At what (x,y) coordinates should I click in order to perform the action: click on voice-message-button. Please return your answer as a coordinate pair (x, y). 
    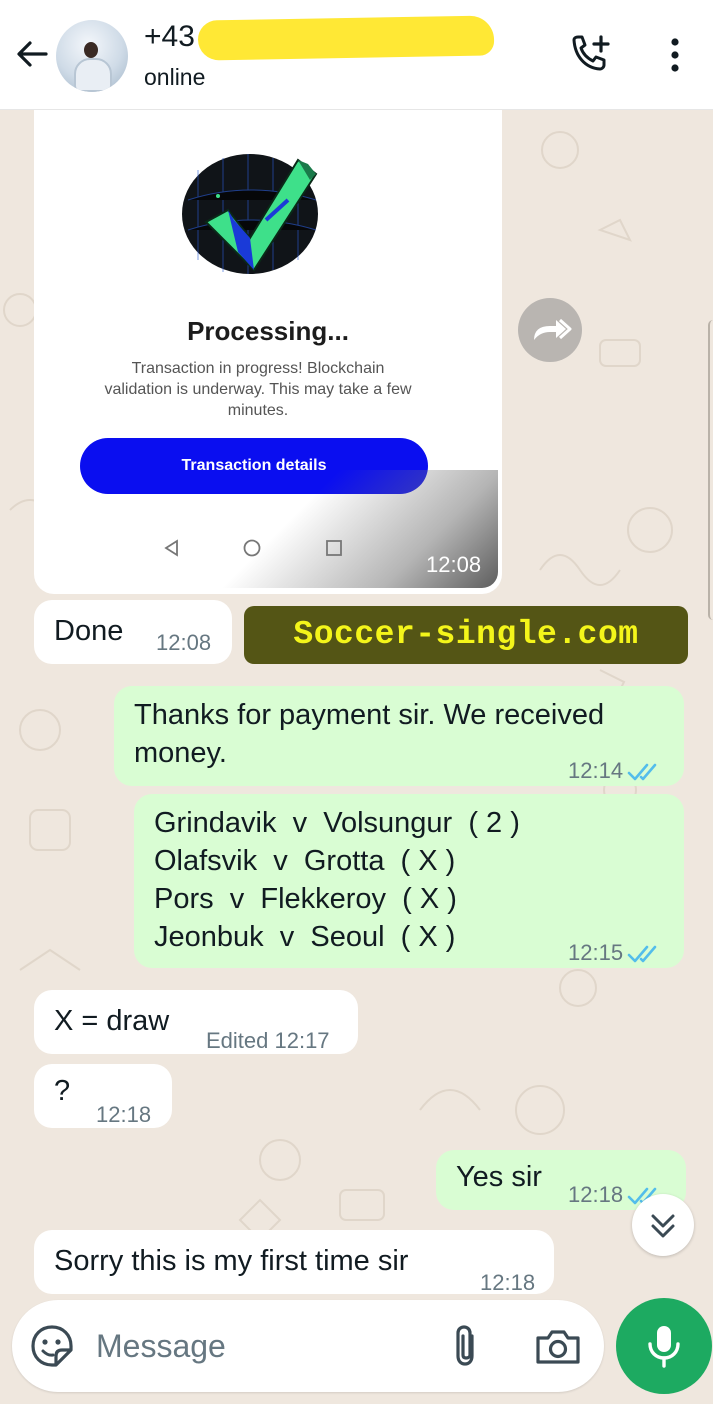
    Looking at the image, I should click on (664, 1346).